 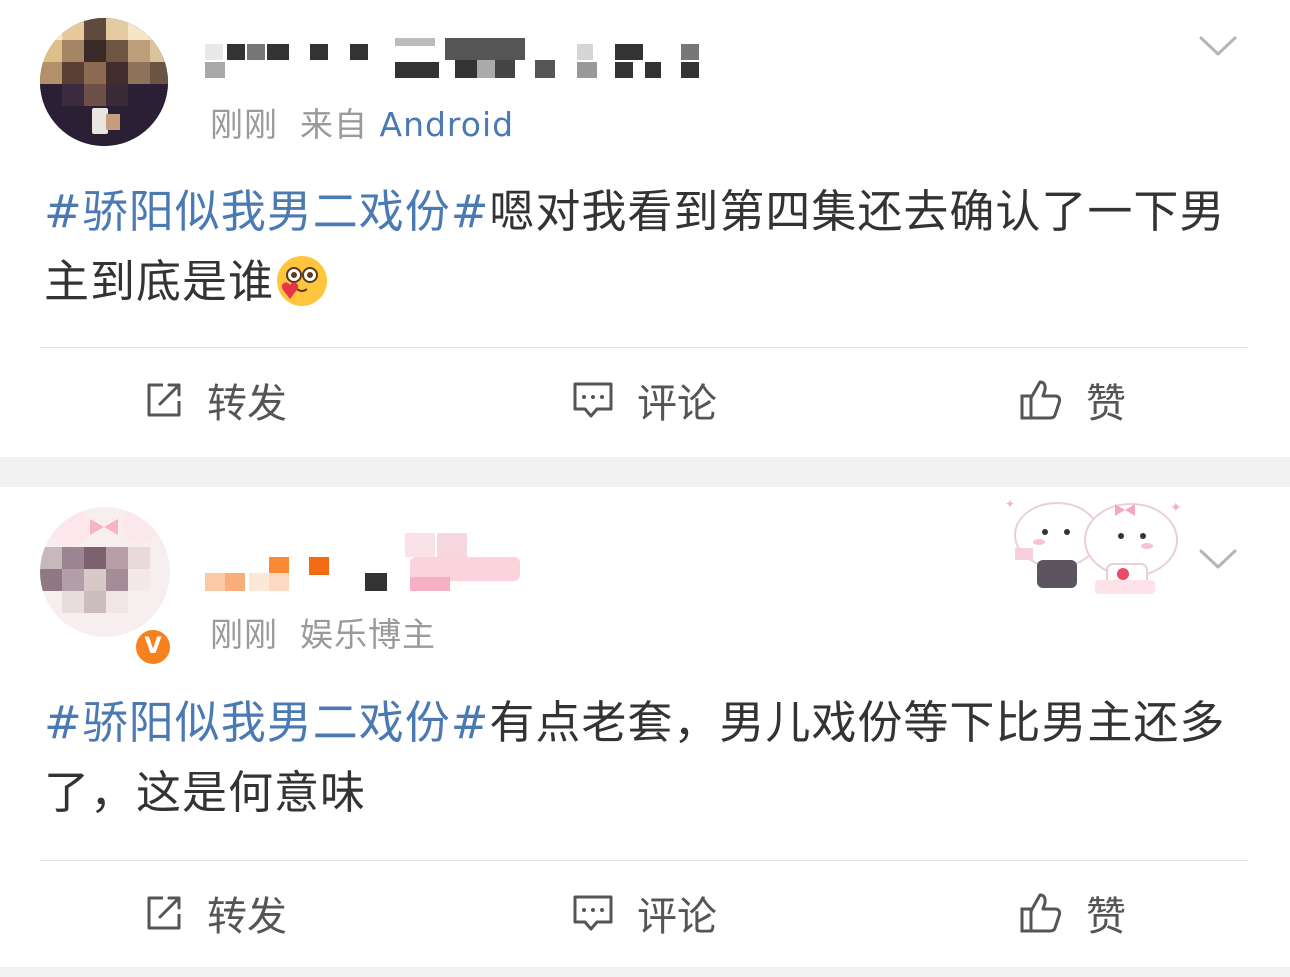 What do you see at coordinates (334, 124) in the screenshot?
I see `post-source-label: 来自` at bounding box center [334, 124].